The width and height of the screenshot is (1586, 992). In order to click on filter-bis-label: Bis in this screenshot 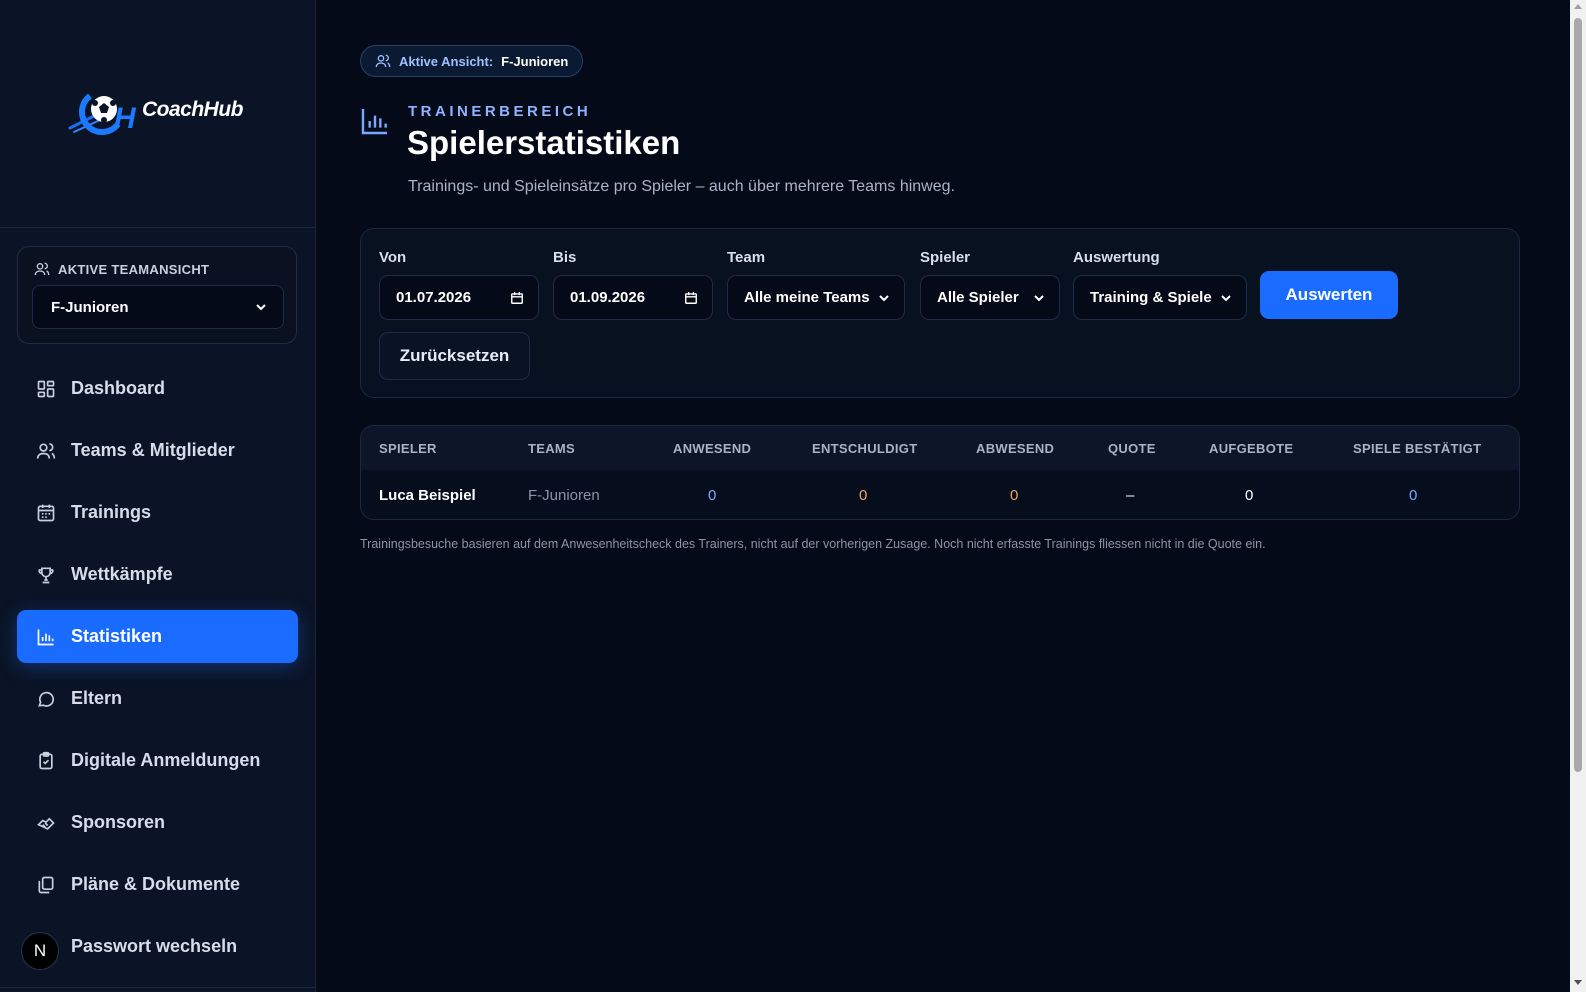, I will do `click(565, 257)`.